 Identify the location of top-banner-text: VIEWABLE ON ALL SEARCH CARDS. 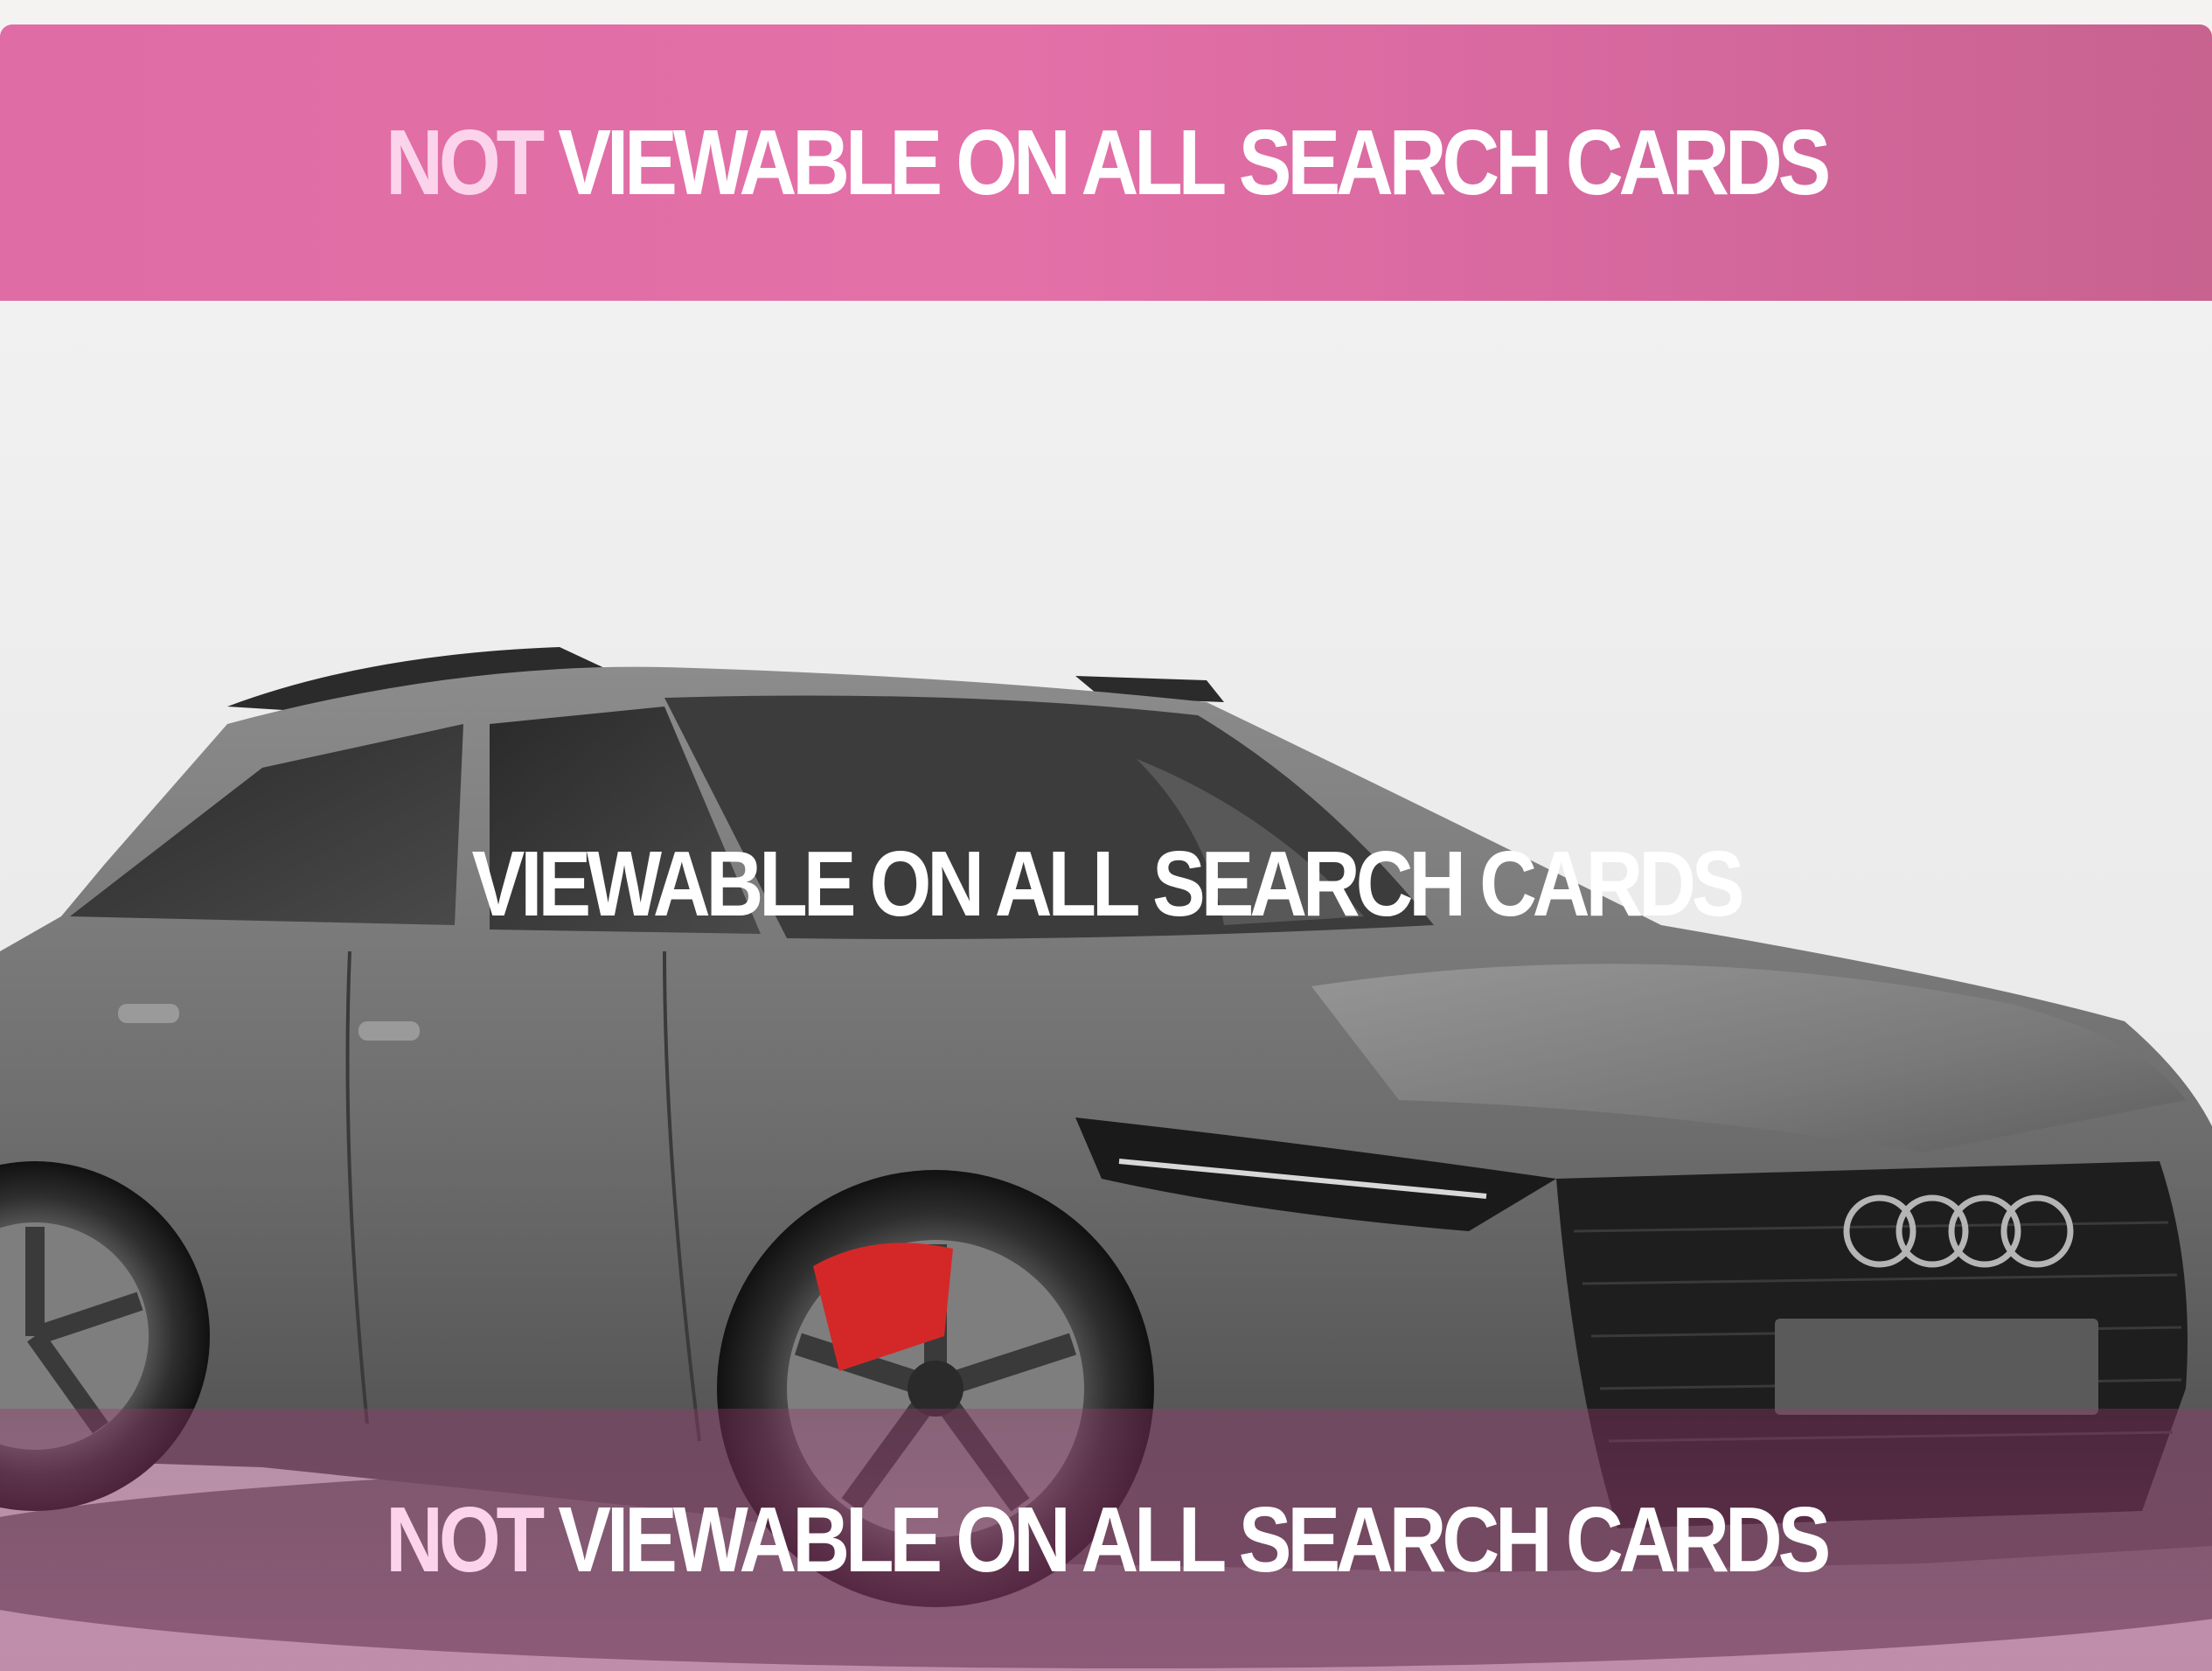
(1194, 162).